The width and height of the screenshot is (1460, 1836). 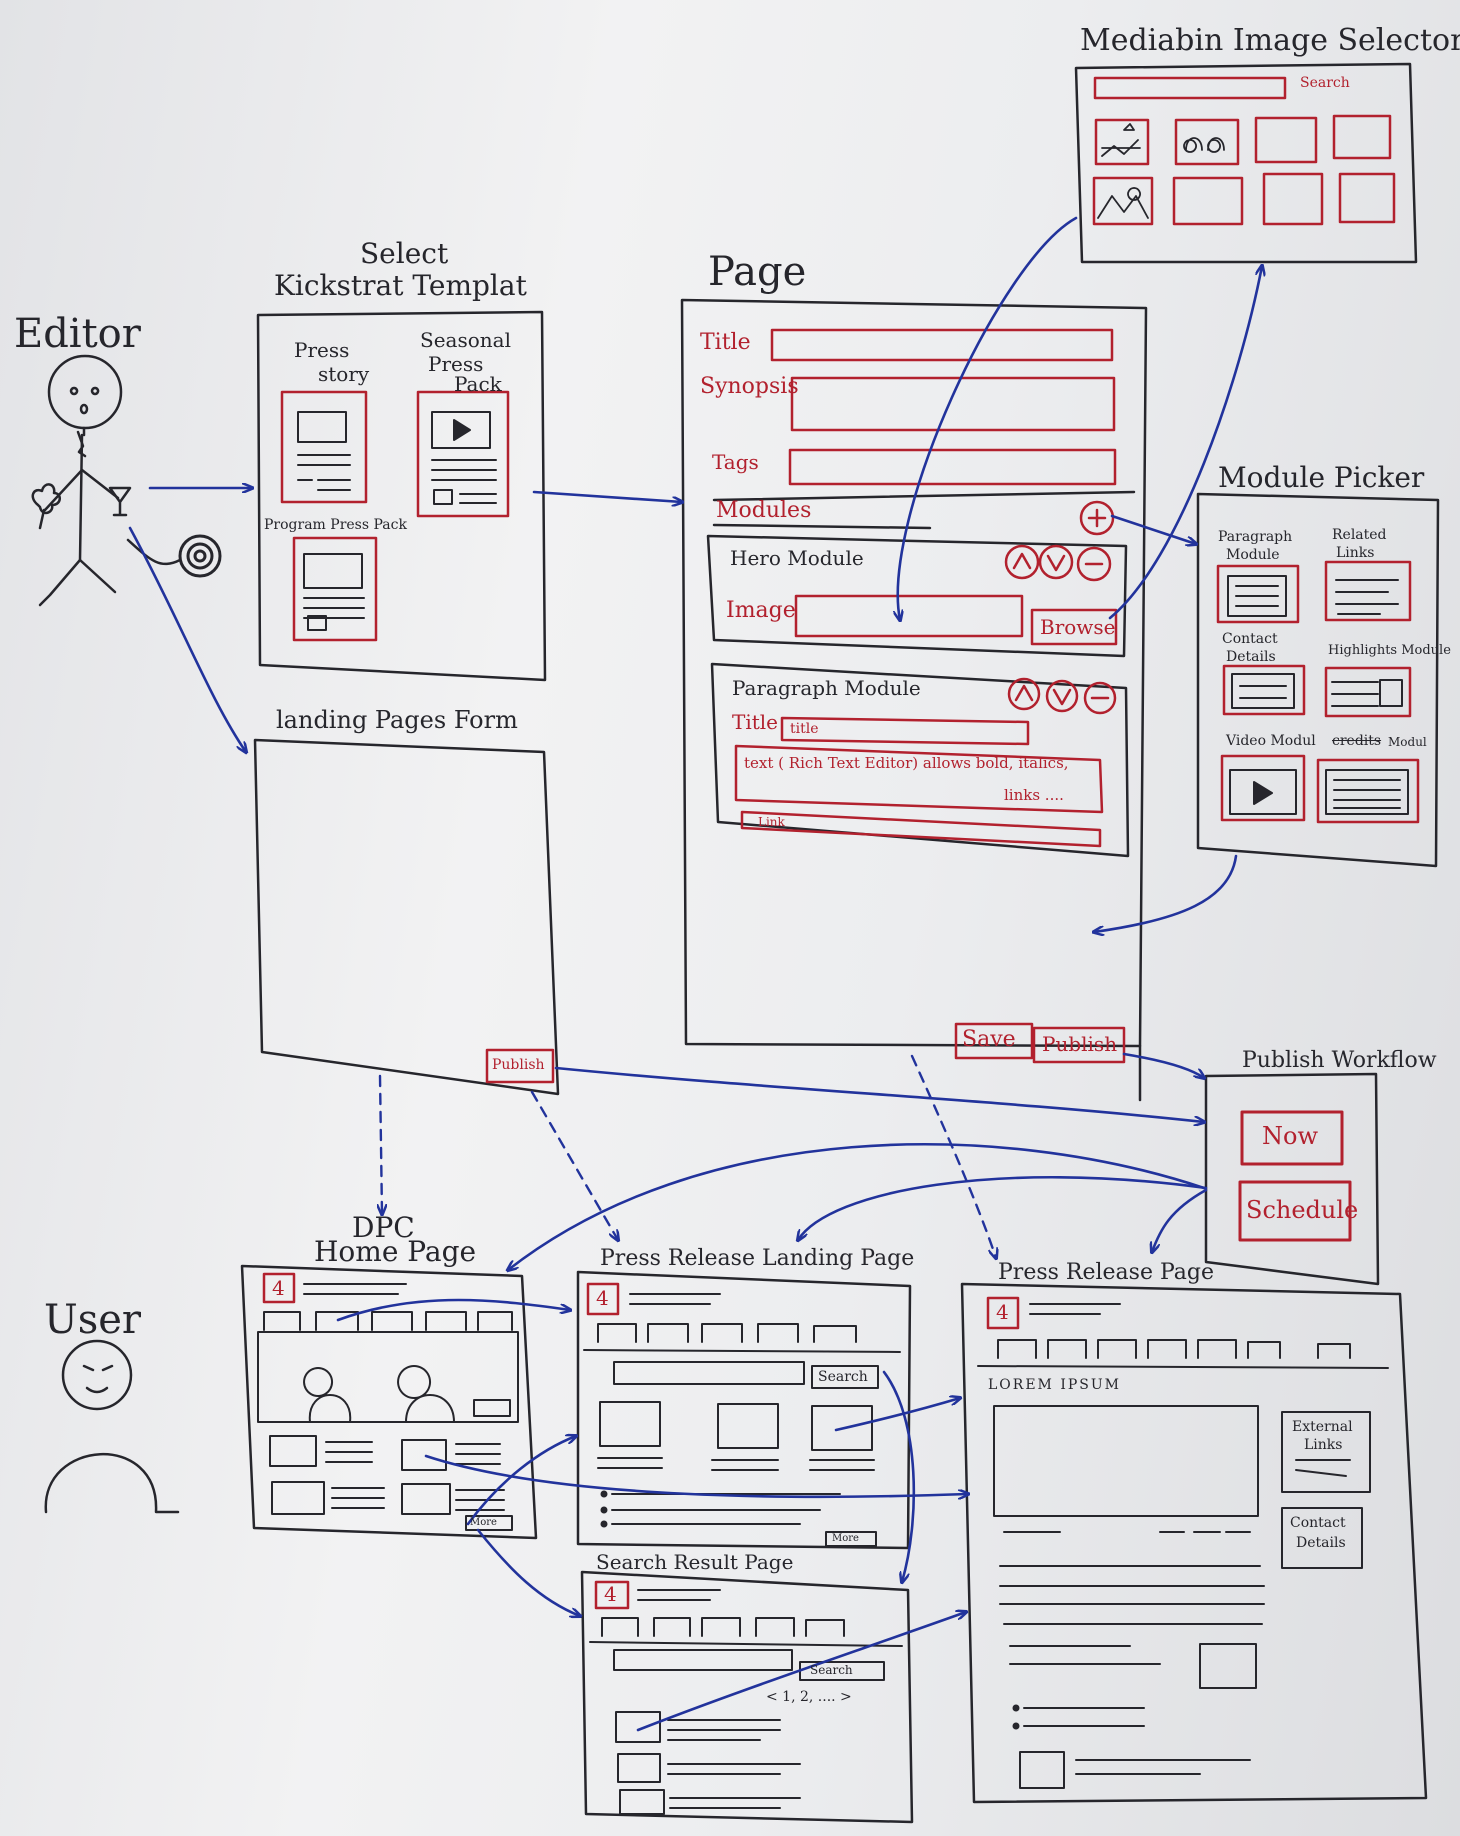 I want to click on editor-figure, so click(x=126, y=480).